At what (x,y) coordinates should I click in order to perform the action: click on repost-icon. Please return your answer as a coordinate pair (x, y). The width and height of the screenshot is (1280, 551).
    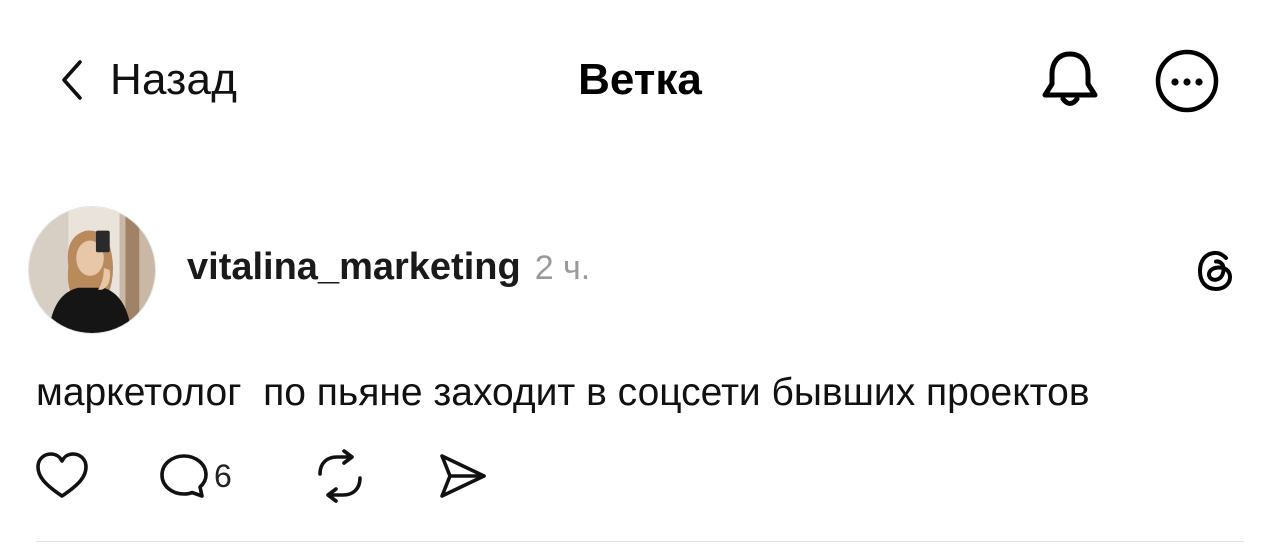
    Looking at the image, I should click on (340, 476).